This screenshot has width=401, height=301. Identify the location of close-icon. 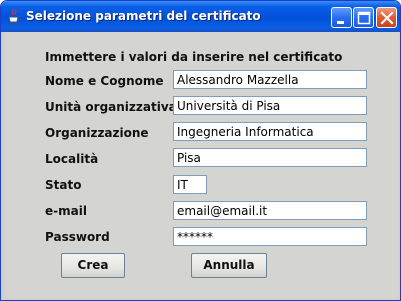
(387, 18).